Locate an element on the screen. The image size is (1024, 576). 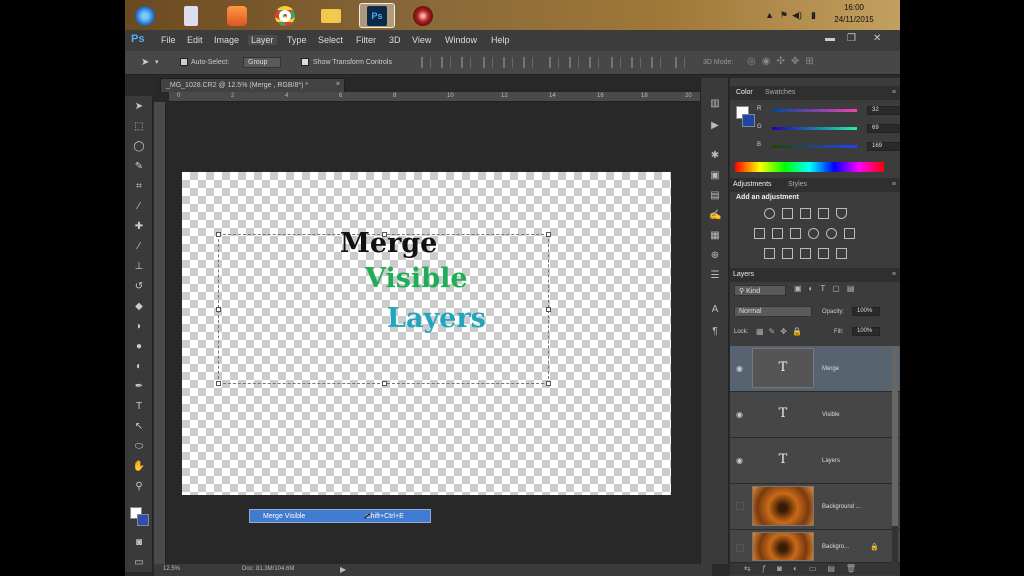
history-brush-tool-icon: ↺ is located at coordinates (139, 287).